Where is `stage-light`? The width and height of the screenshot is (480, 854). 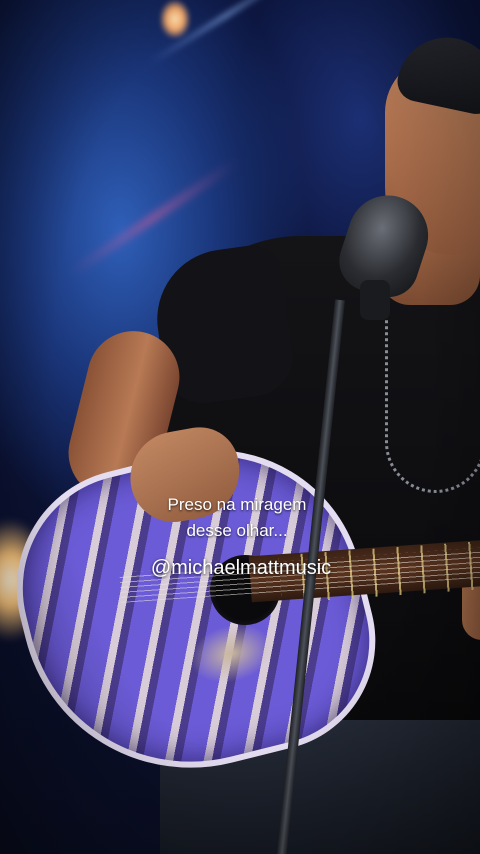
stage-light is located at coordinates (175, 19).